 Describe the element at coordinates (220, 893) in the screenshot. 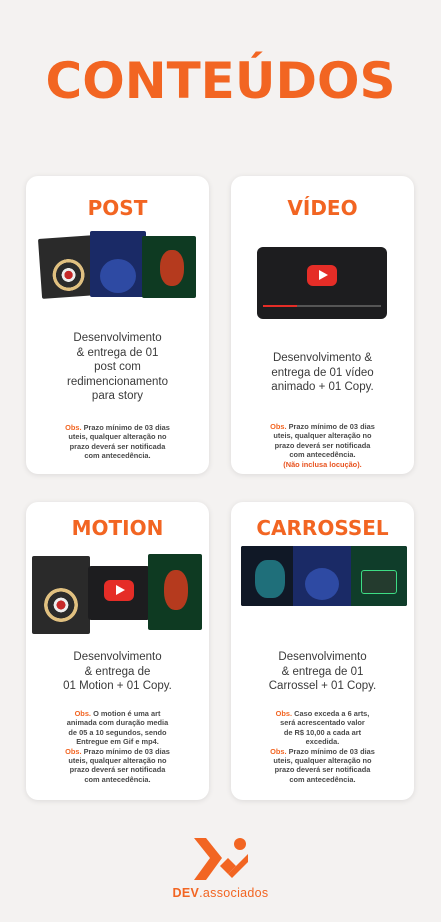

I see `brand-name: DEV.associados` at that location.